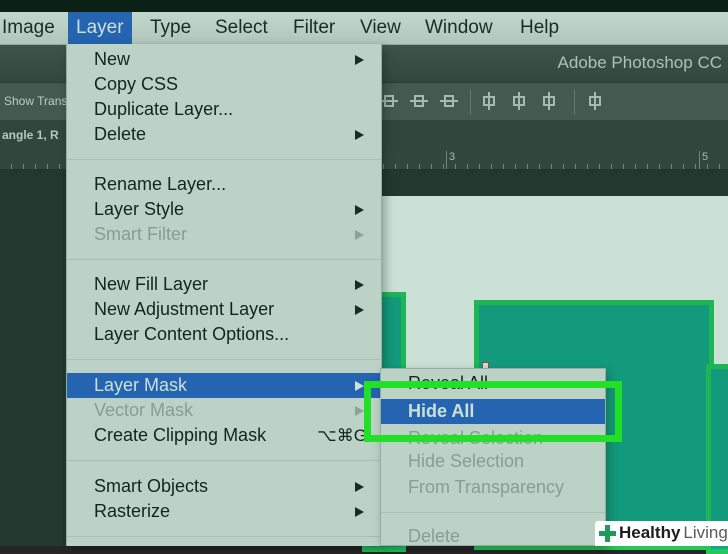 The image size is (728, 554). What do you see at coordinates (31, 28) in the screenshot?
I see `menu-image: Image` at bounding box center [31, 28].